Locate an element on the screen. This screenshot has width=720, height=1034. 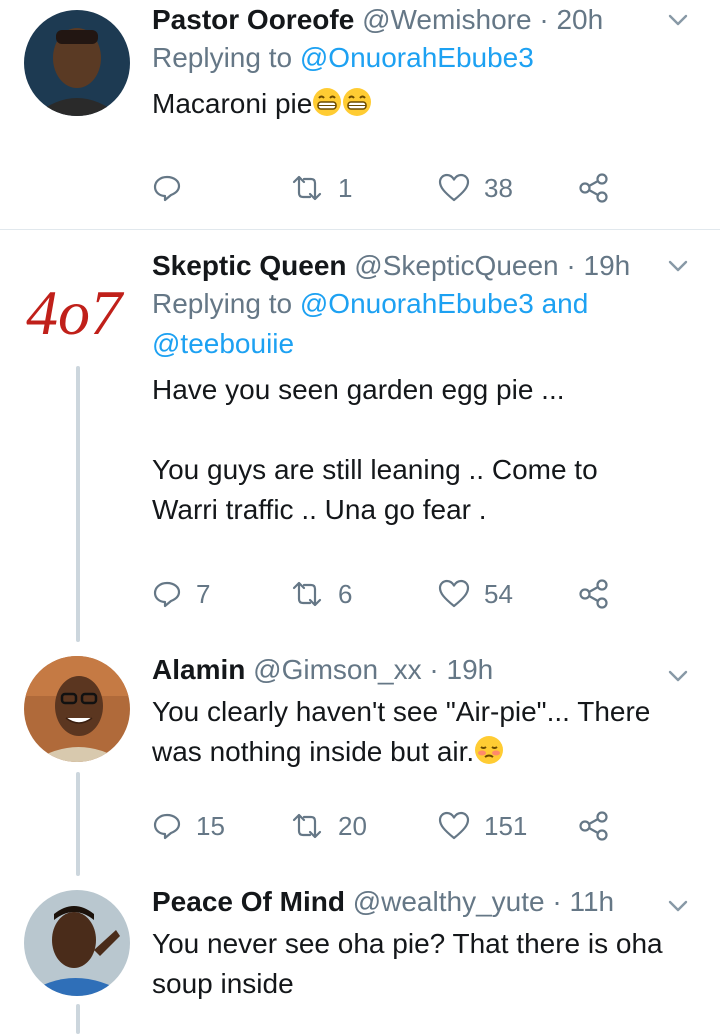
handle: @SkepticQueen is located at coordinates (456, 265).